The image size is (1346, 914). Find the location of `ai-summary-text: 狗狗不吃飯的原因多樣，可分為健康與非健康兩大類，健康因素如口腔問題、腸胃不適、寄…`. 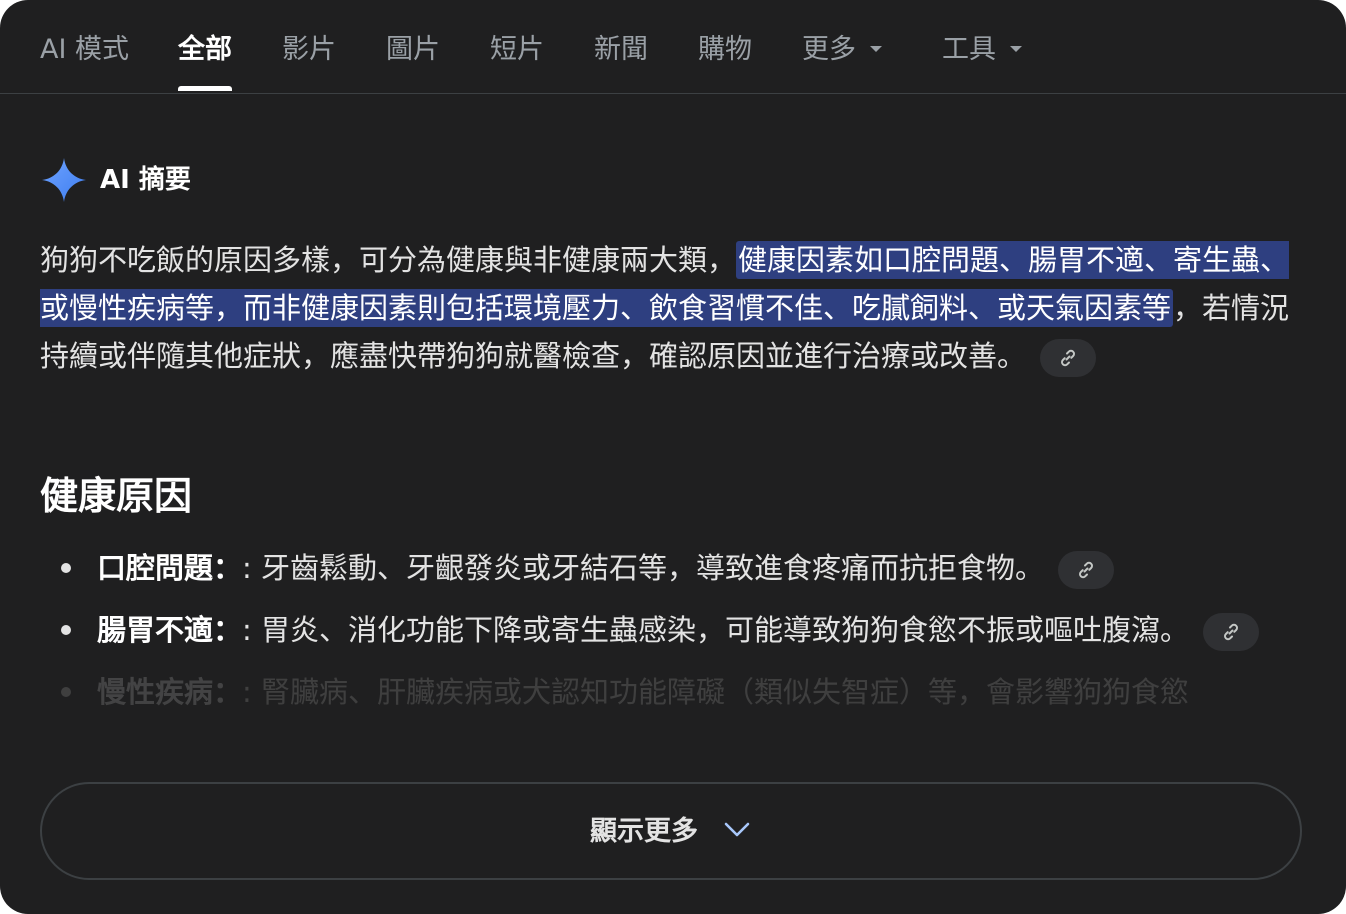

ai-summary-text: 狗狗不吃飯的原因多樣，可分為健康與非健康兩大類，健康因素如口腔問題、腸胃不適、寄… is located at coordinates (671, 308).